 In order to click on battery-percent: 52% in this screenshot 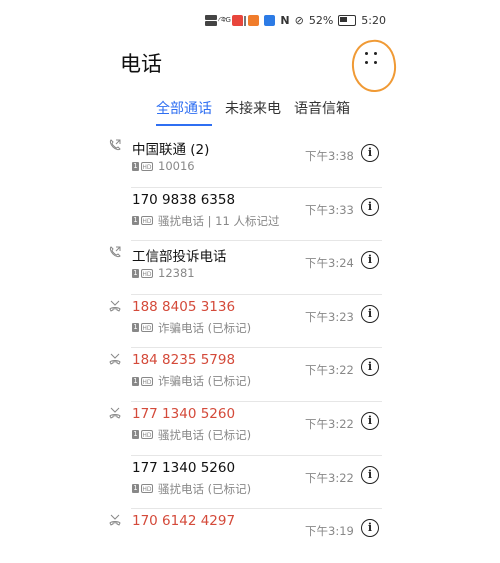, I will do `click(321, 20)`.